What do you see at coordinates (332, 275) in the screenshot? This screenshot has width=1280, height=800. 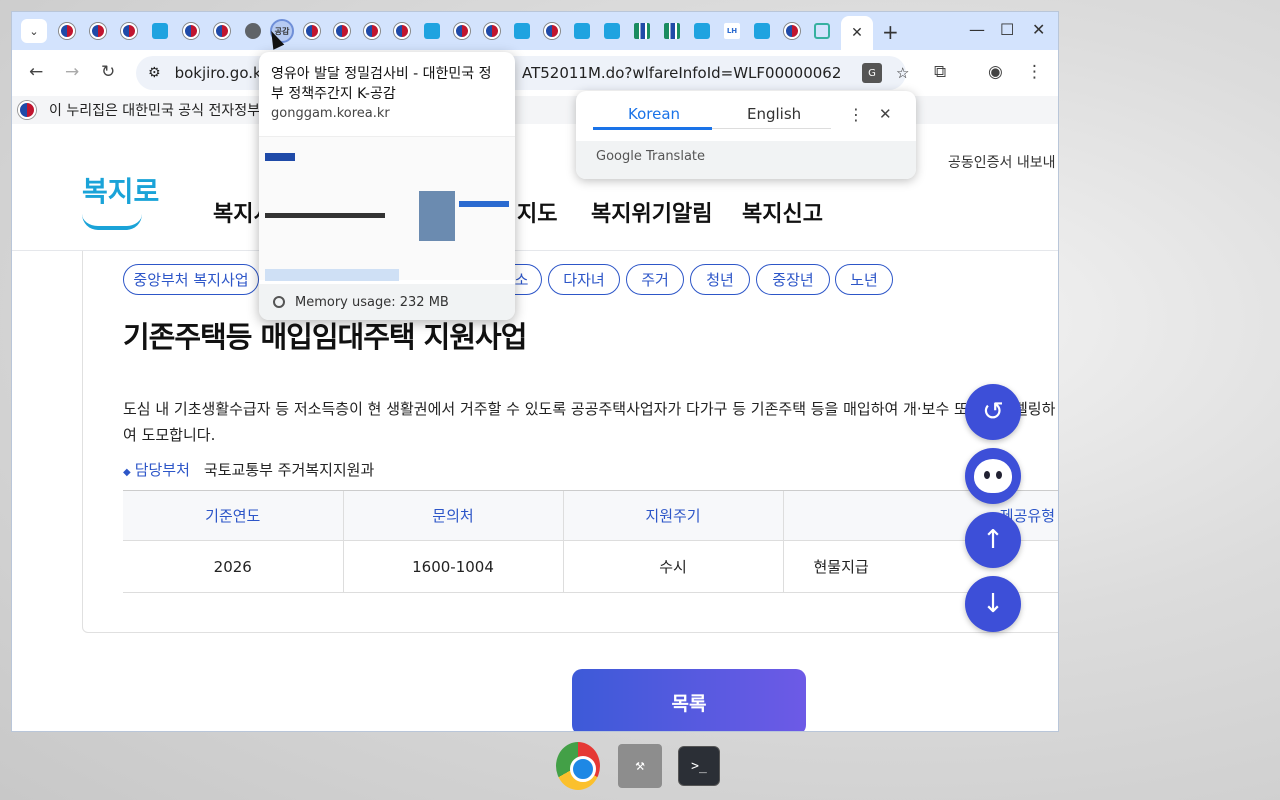 I see `thumb-image` at bounding box center [332, 275].